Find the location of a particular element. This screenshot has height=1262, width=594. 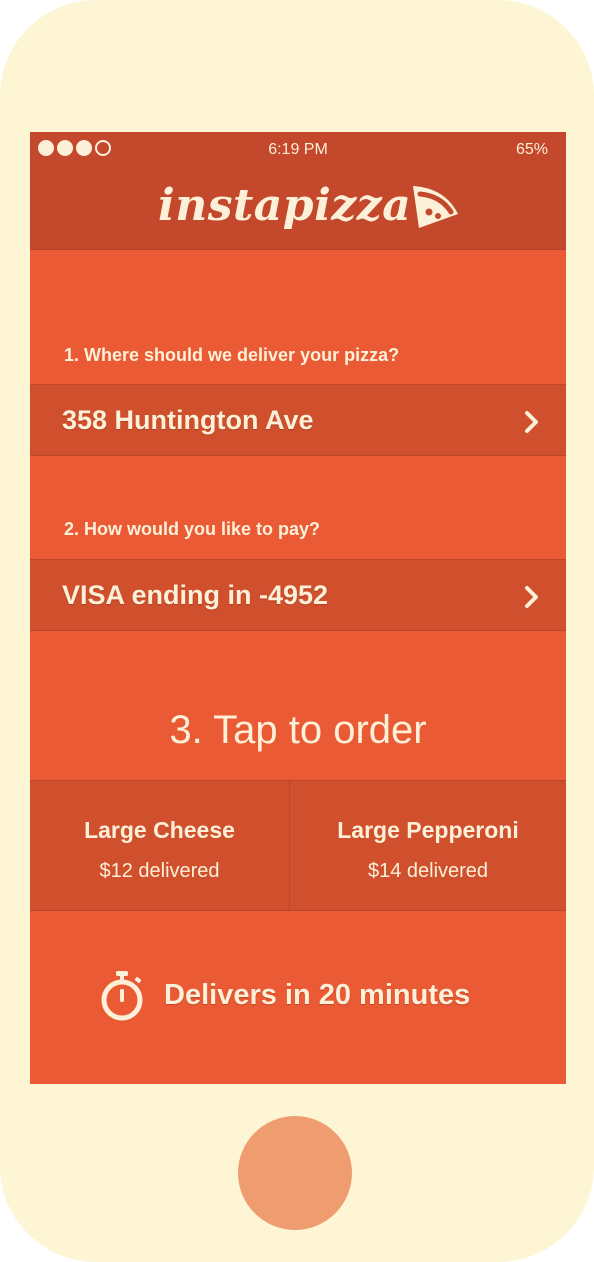

pizza-price: $12 delivered is located at coordinates (159, 871).